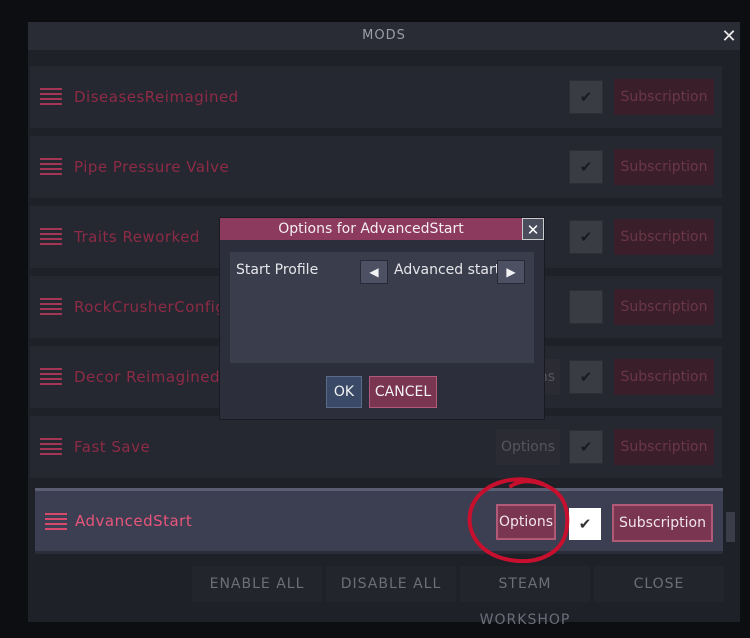 The image size is (750, 638). What do you see at coordinates (391, 584) in the screenshot?
I see `disable-all-button: DISABLE ALL` at bounding box center [391, 584].